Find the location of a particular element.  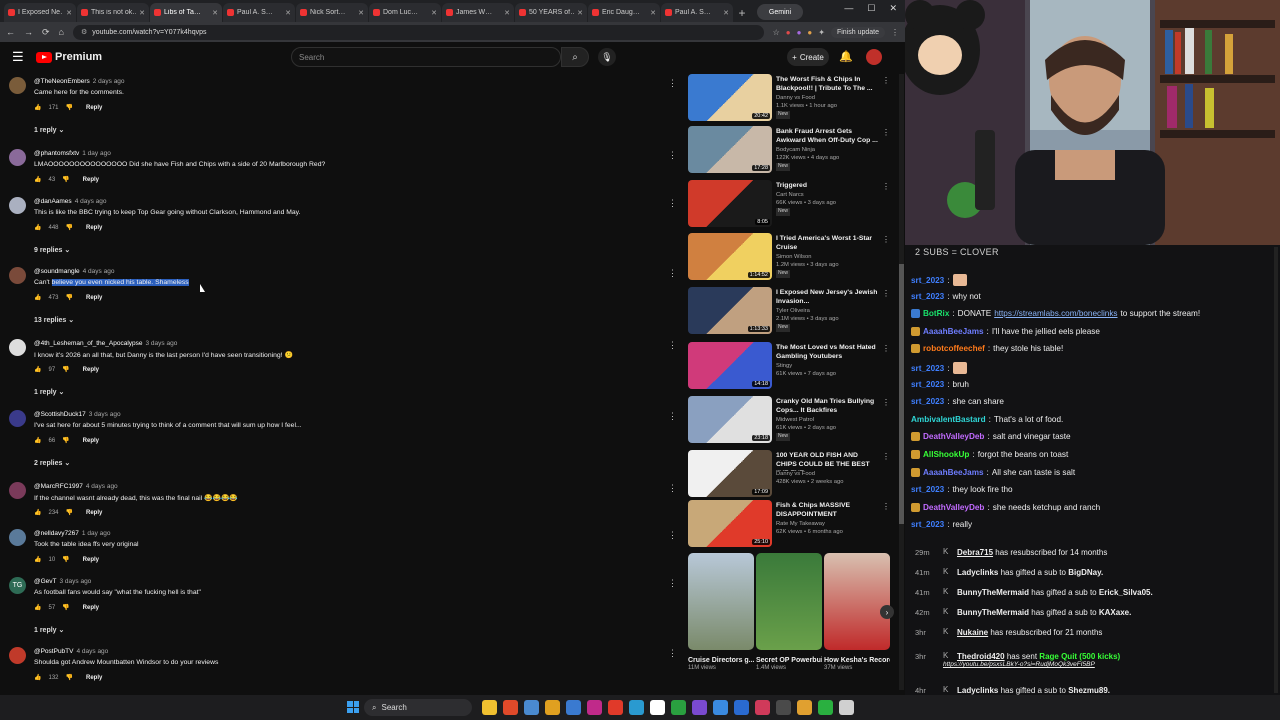

video-thumbnail: 20:42 is located at coordinates (730, 97).